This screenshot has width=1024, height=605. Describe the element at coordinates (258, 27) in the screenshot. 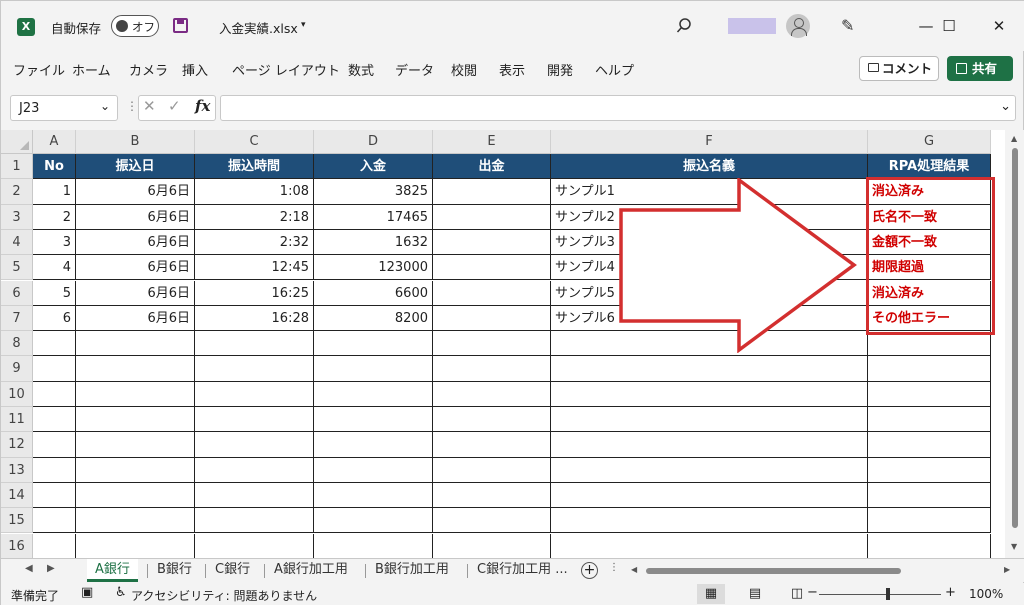

I see `file-name: 入金実績.xlsx` at that location.